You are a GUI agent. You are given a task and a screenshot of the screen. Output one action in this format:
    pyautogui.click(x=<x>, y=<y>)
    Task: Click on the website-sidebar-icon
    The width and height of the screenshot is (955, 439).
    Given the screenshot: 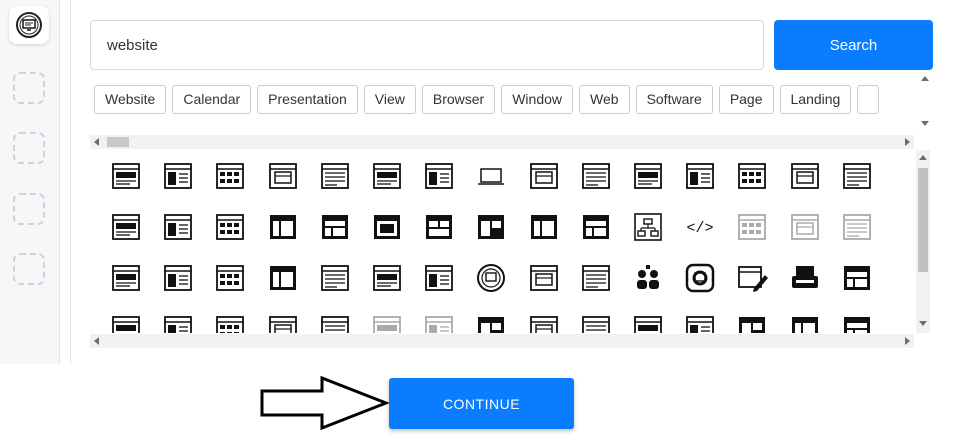 What is the action you would take?
    pyautogui.click(x=126, y=186)
    